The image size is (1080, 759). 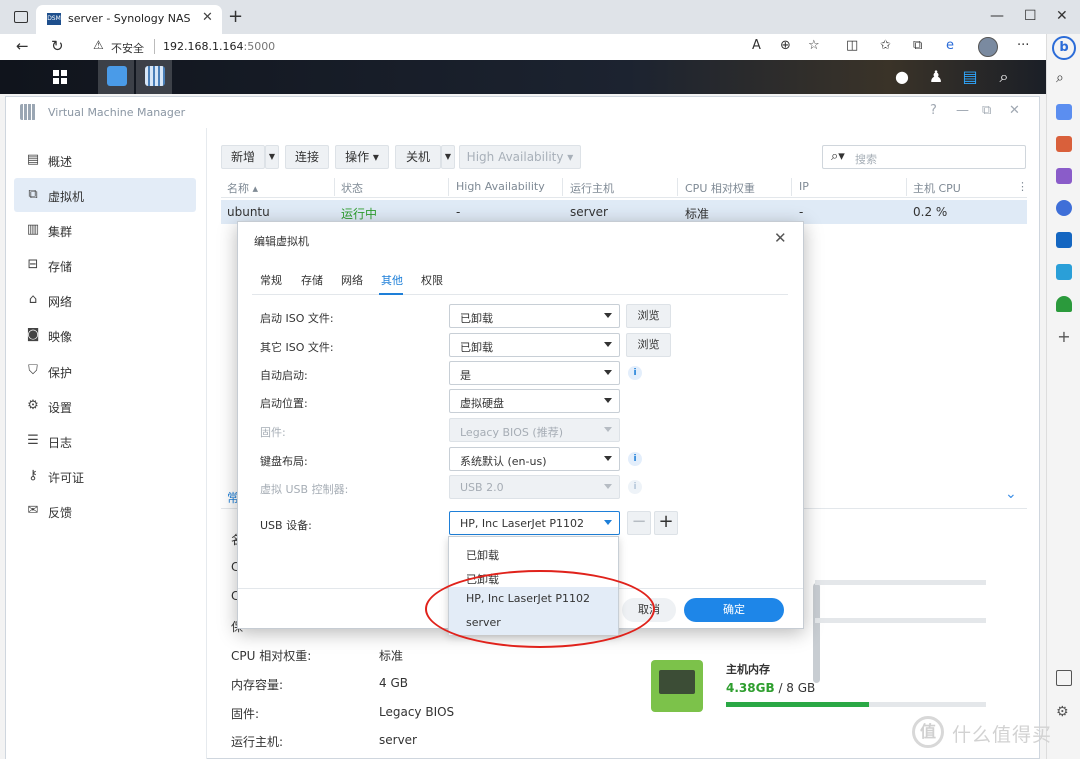 What do you see at coordinates (362, 157) in the screenshot?
I see `action-button: 操作 ▾` at bounding box center [362, 157].